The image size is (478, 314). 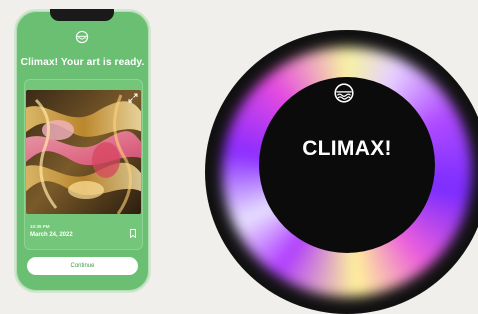 I want to click on art-card: 10:35 PM March 24, 2022, so click(x=83, y=164).